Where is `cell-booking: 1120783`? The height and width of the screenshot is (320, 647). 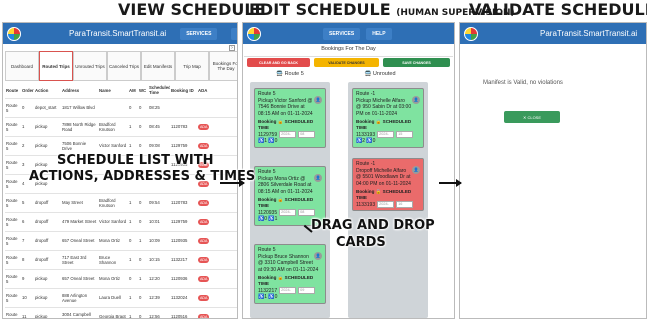
cell-booking: 1120783 is located at coordinates (183, 127).